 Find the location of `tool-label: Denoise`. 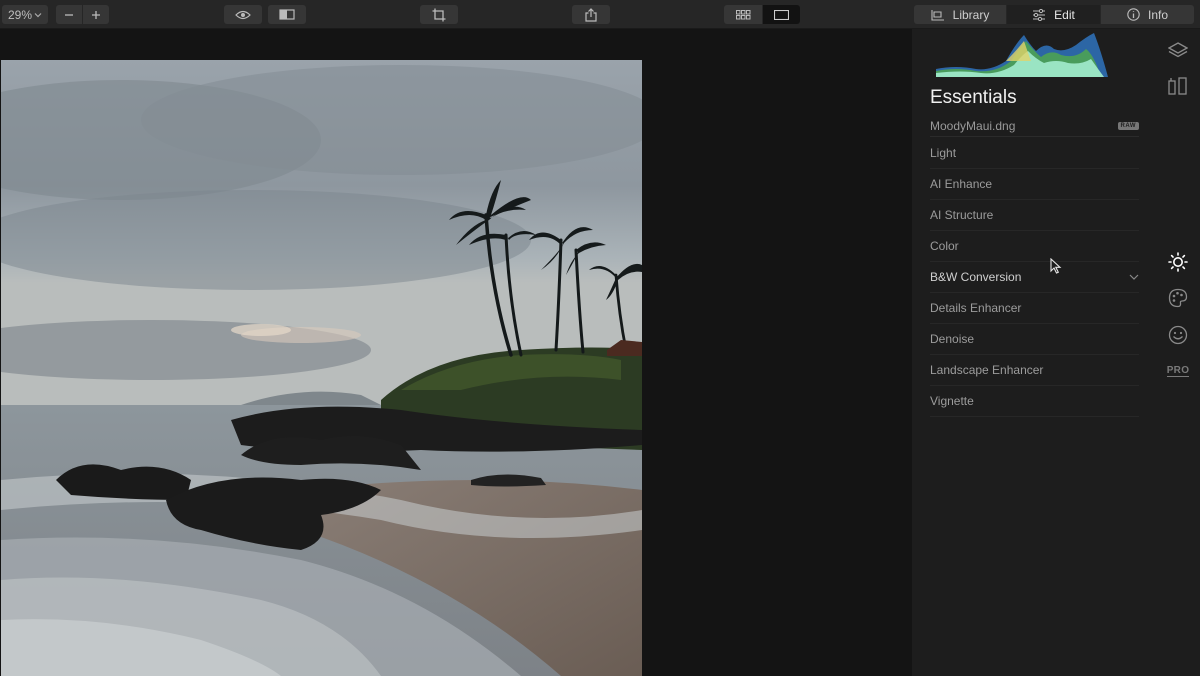

tool-label: Denoise is located at coordinates (952, 339).